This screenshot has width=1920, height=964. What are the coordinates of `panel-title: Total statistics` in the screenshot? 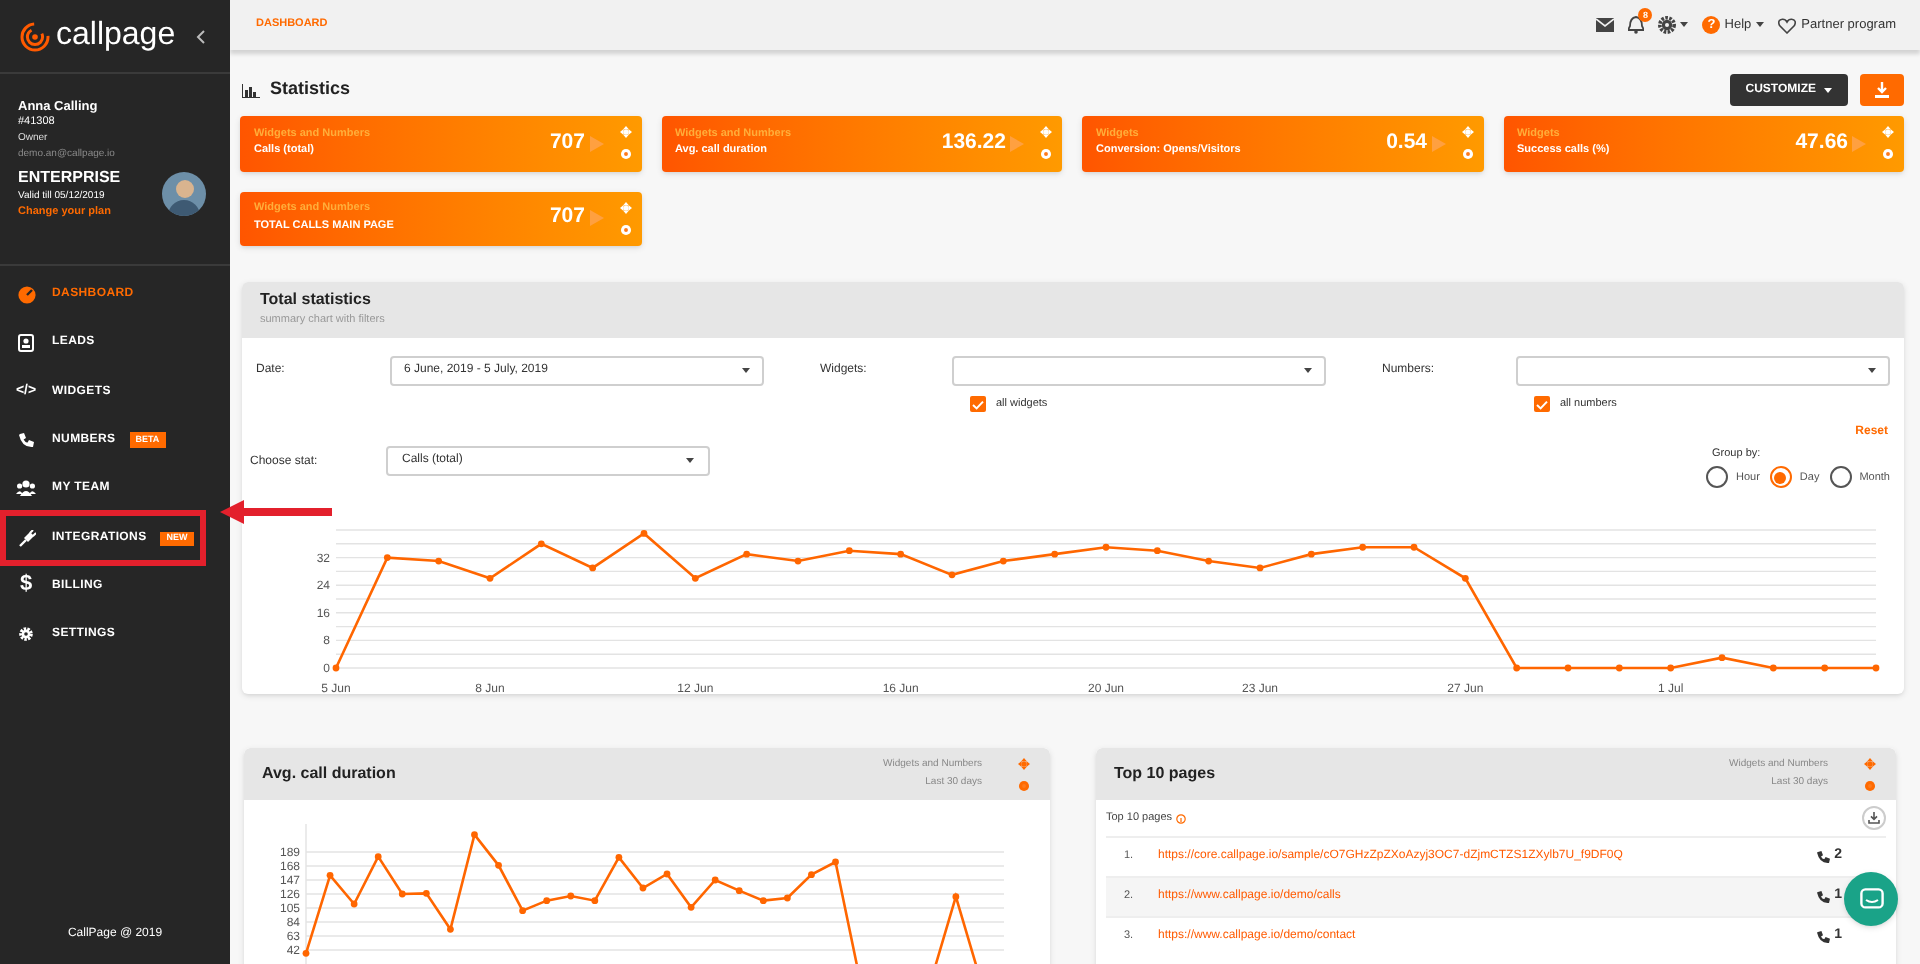 It's located at (316, 300).